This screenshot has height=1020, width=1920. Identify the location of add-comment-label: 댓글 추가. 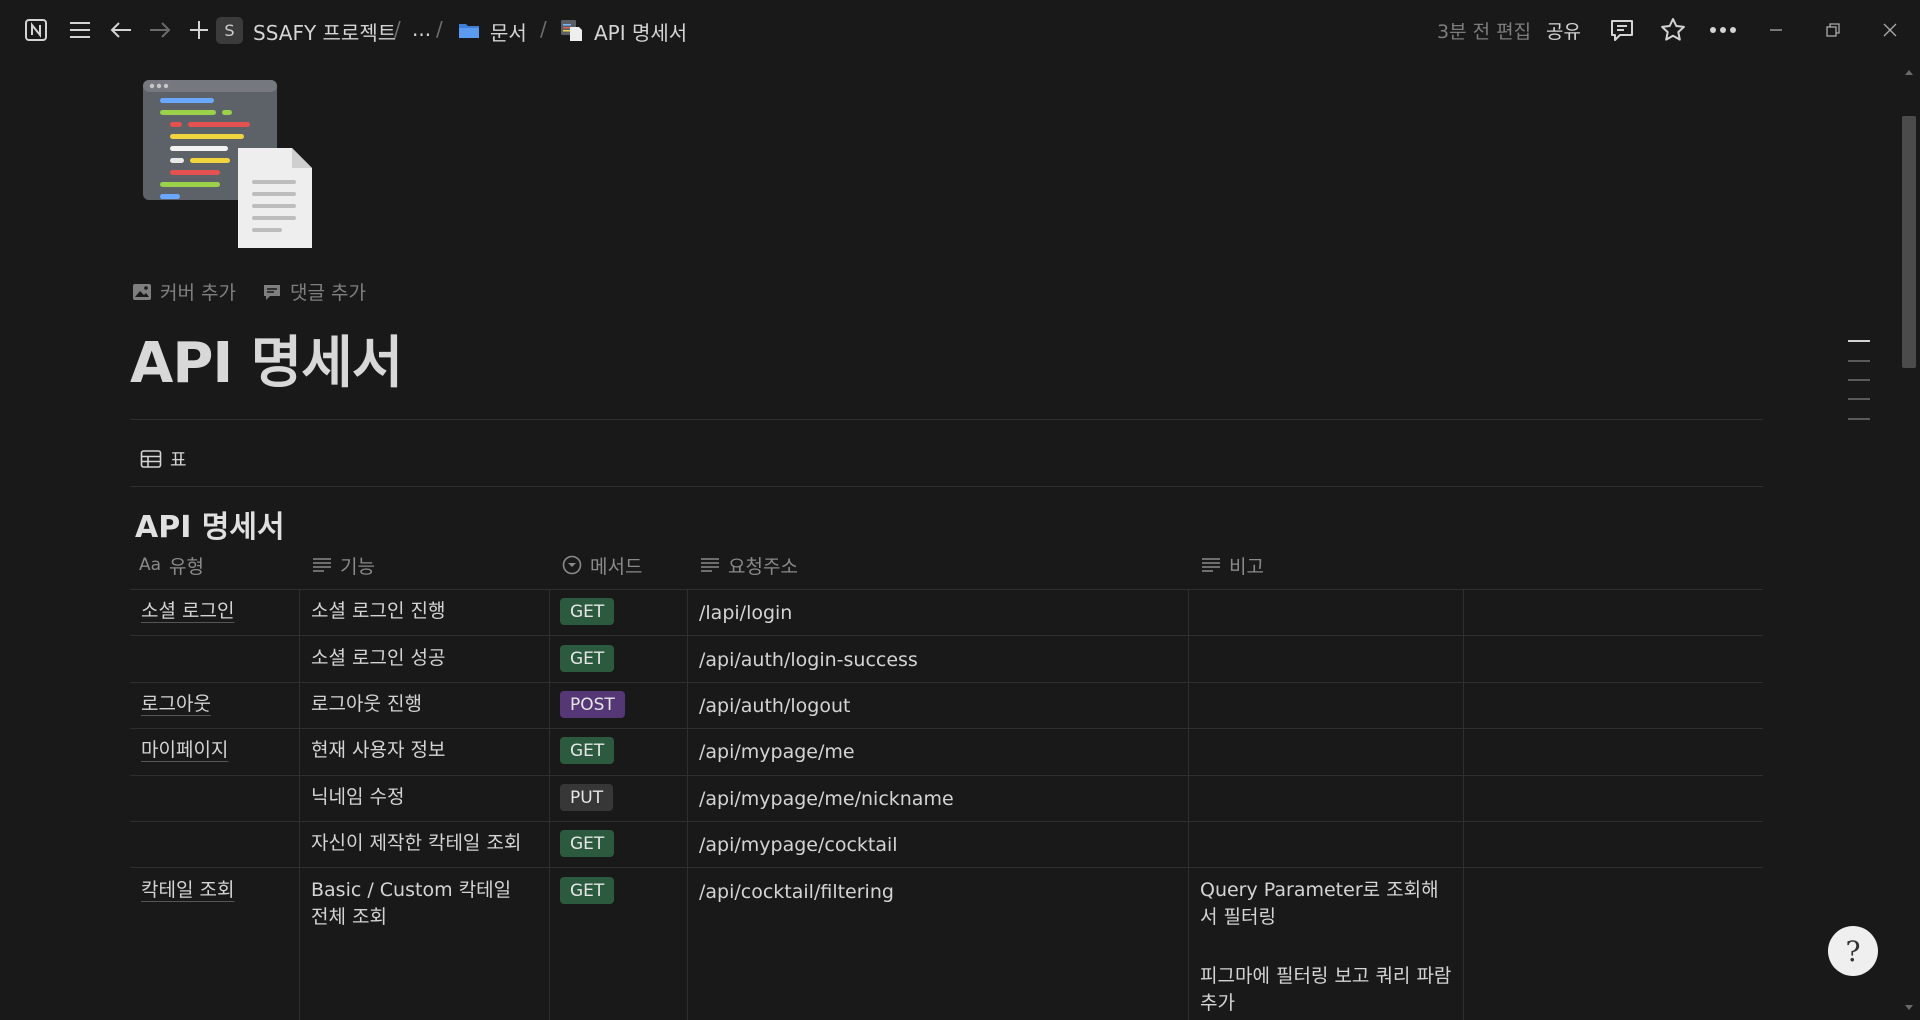
(328, 293).